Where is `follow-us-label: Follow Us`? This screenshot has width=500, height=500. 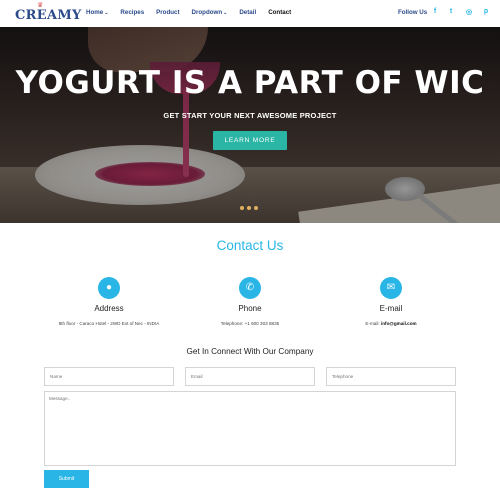
follow-us-label: Follow Us is located at coordinates (413, 12).